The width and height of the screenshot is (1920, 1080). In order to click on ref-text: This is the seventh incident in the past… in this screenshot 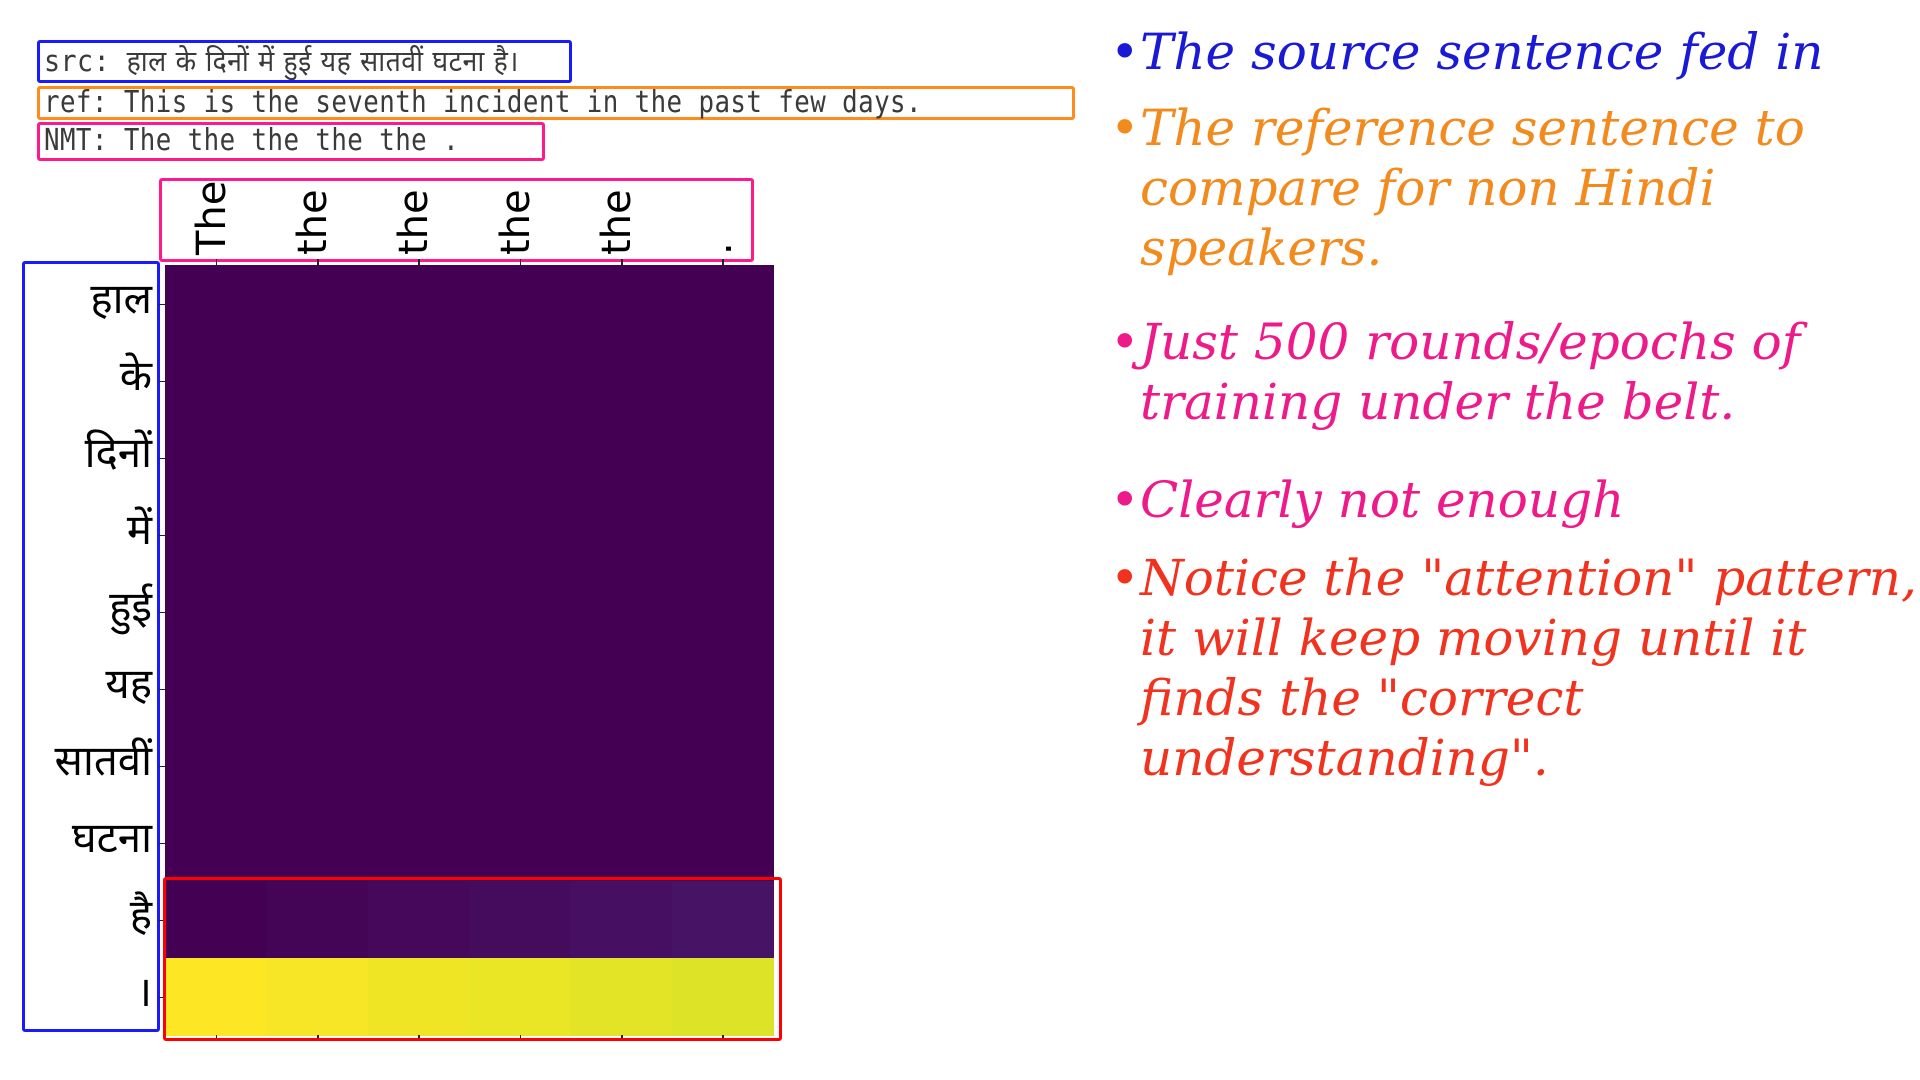, I will do `click(522, 102)`.